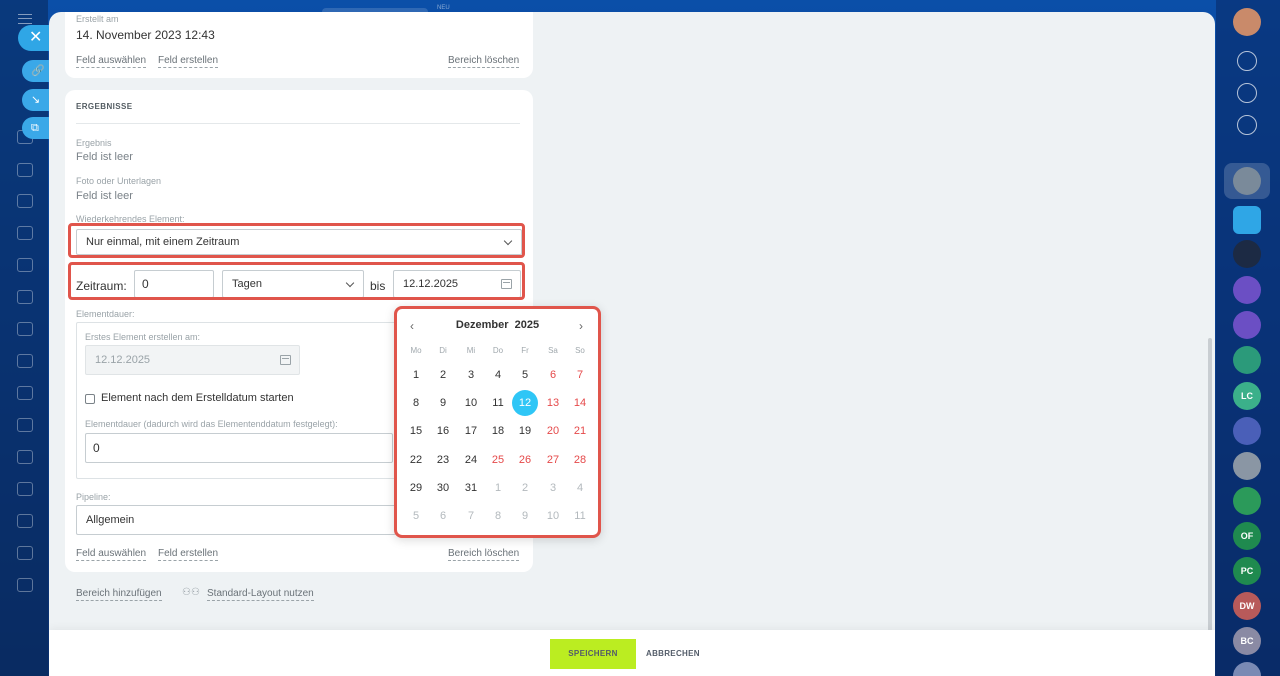  I want to click on calendar-day: 25, so click(498, 460).